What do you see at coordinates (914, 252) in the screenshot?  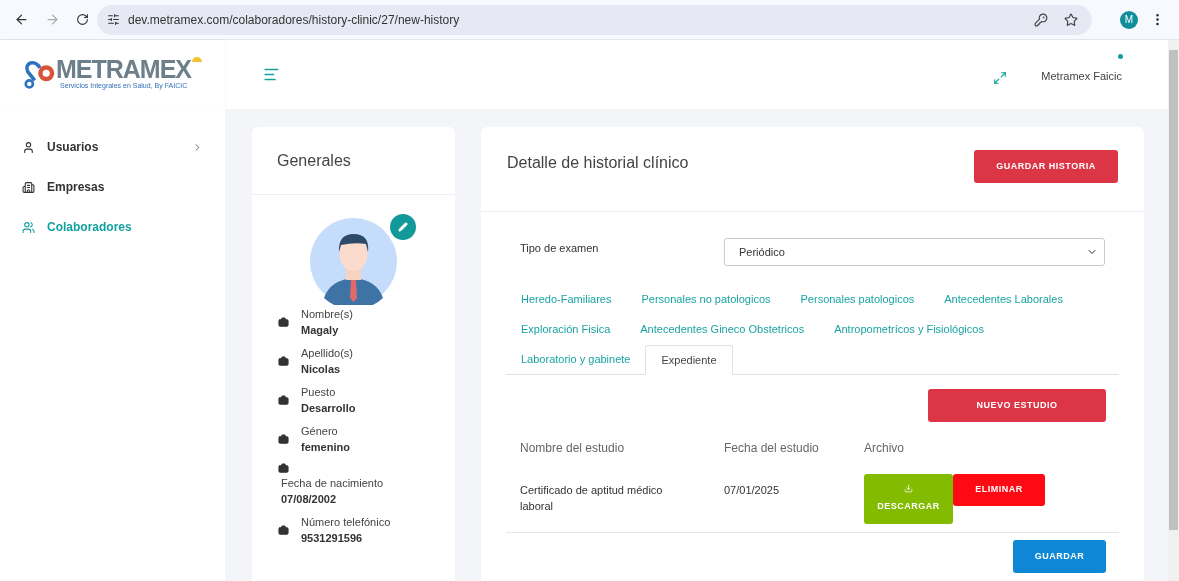 I see `exam-type-select: Periódico` at bounding box center [914, 252].